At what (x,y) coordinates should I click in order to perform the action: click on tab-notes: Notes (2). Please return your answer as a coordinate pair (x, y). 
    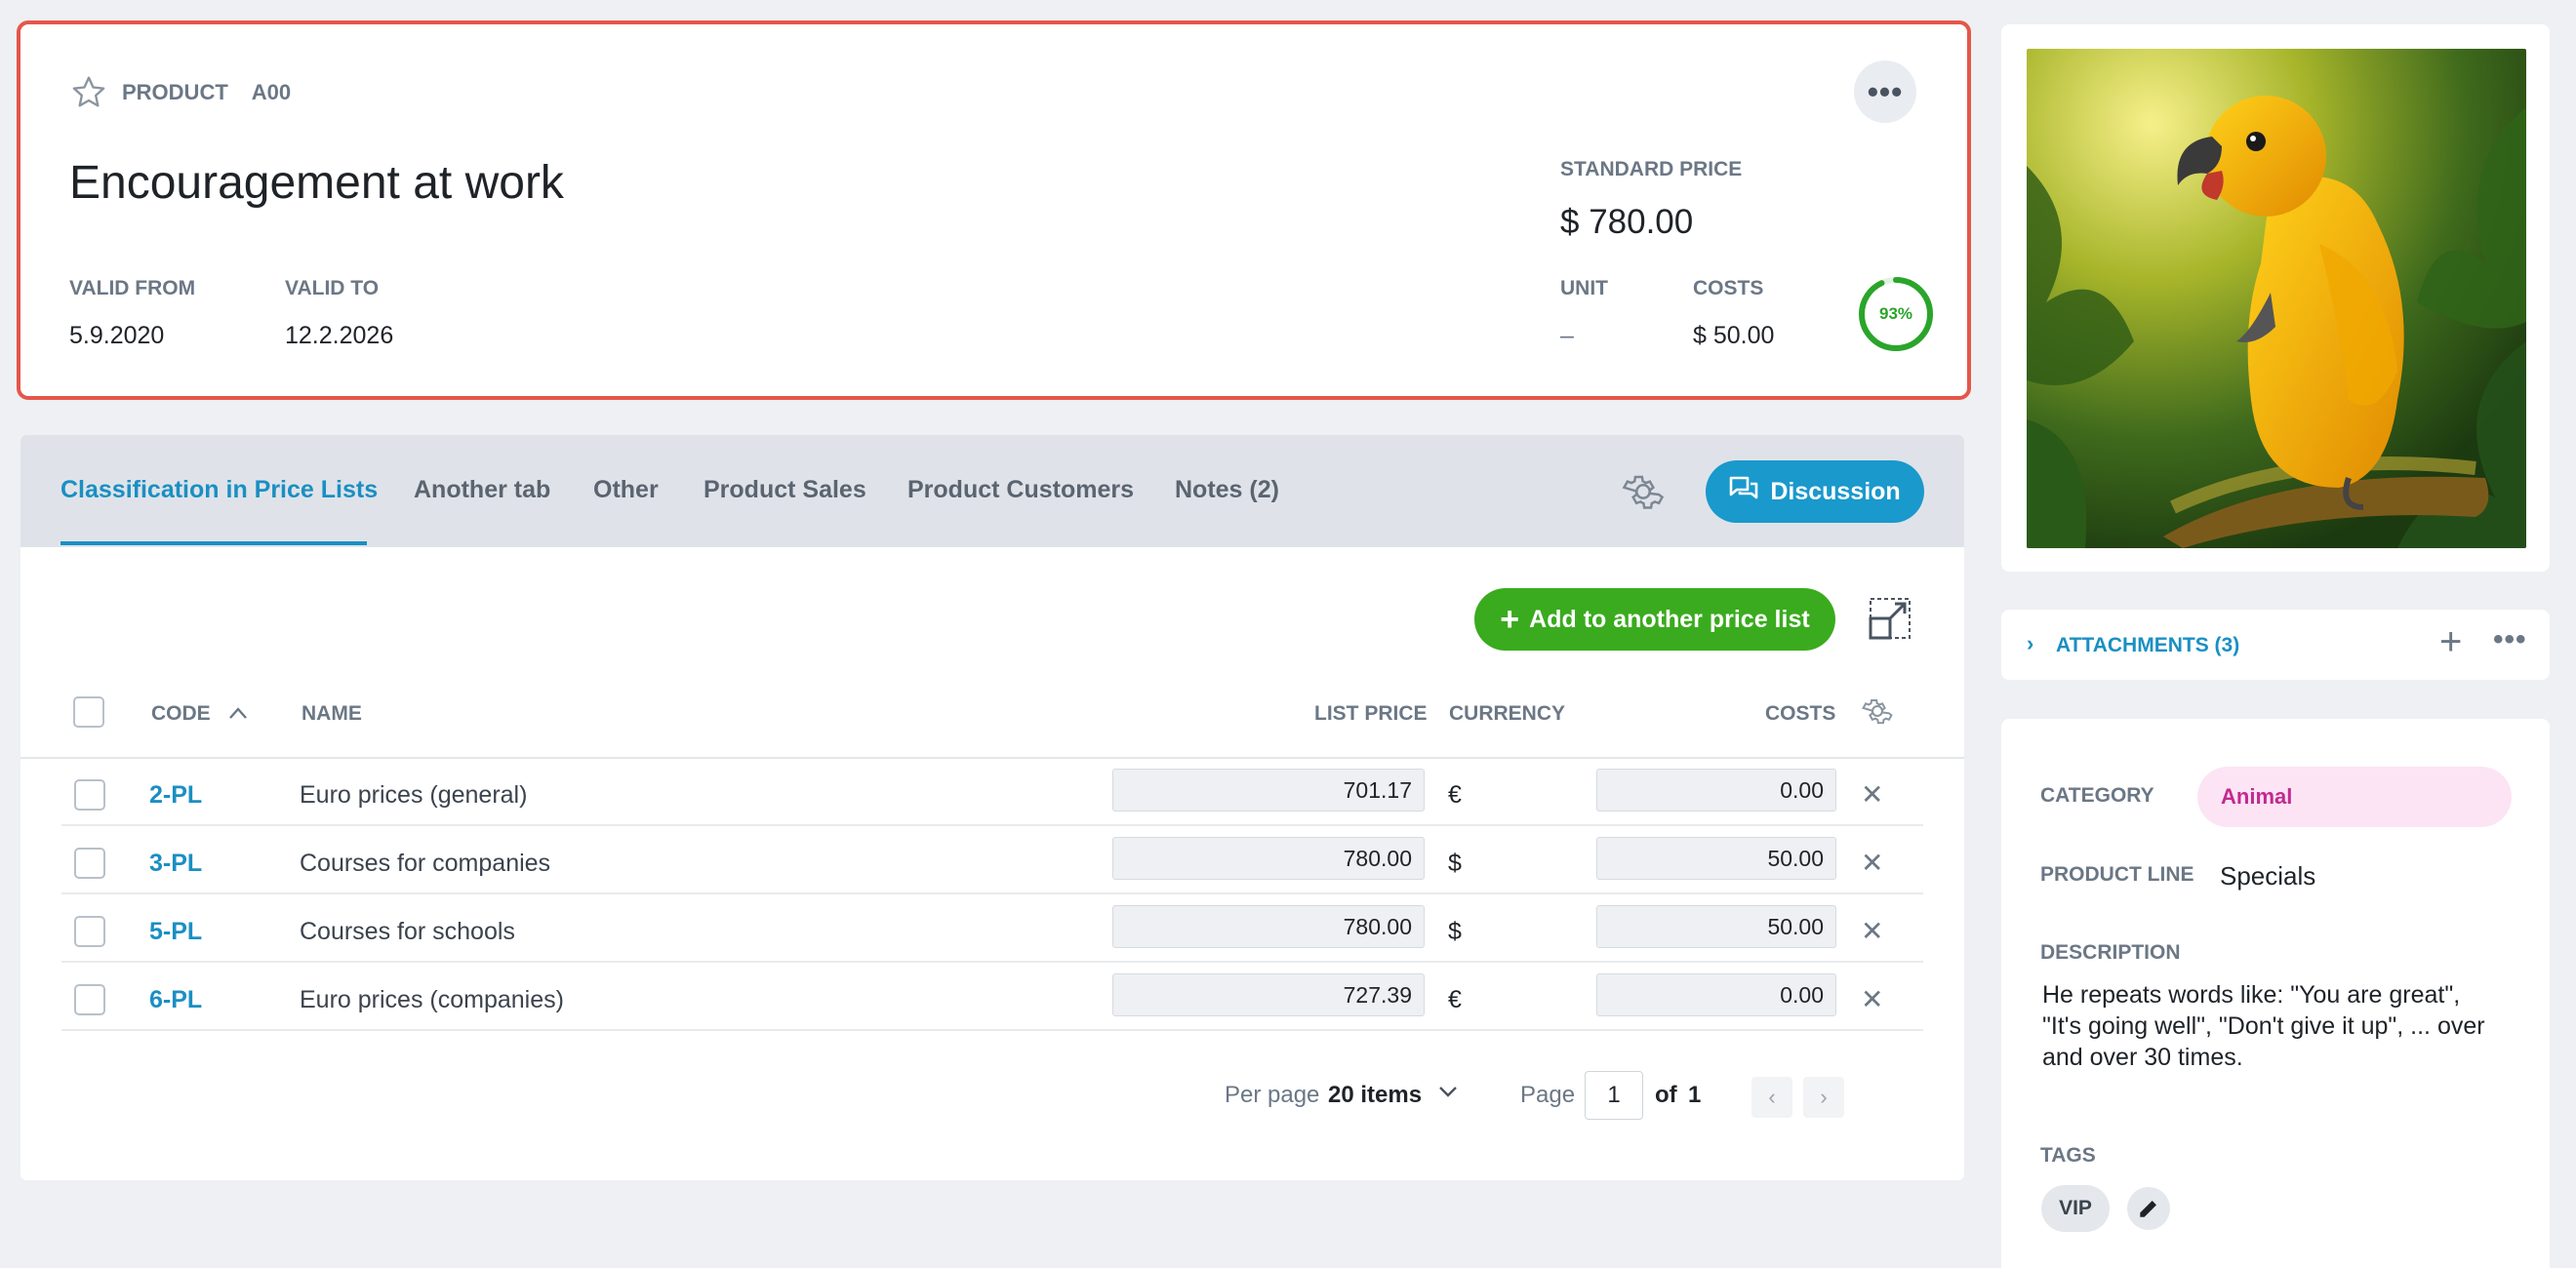
    Looking at the image, I should click on (1227, 490).